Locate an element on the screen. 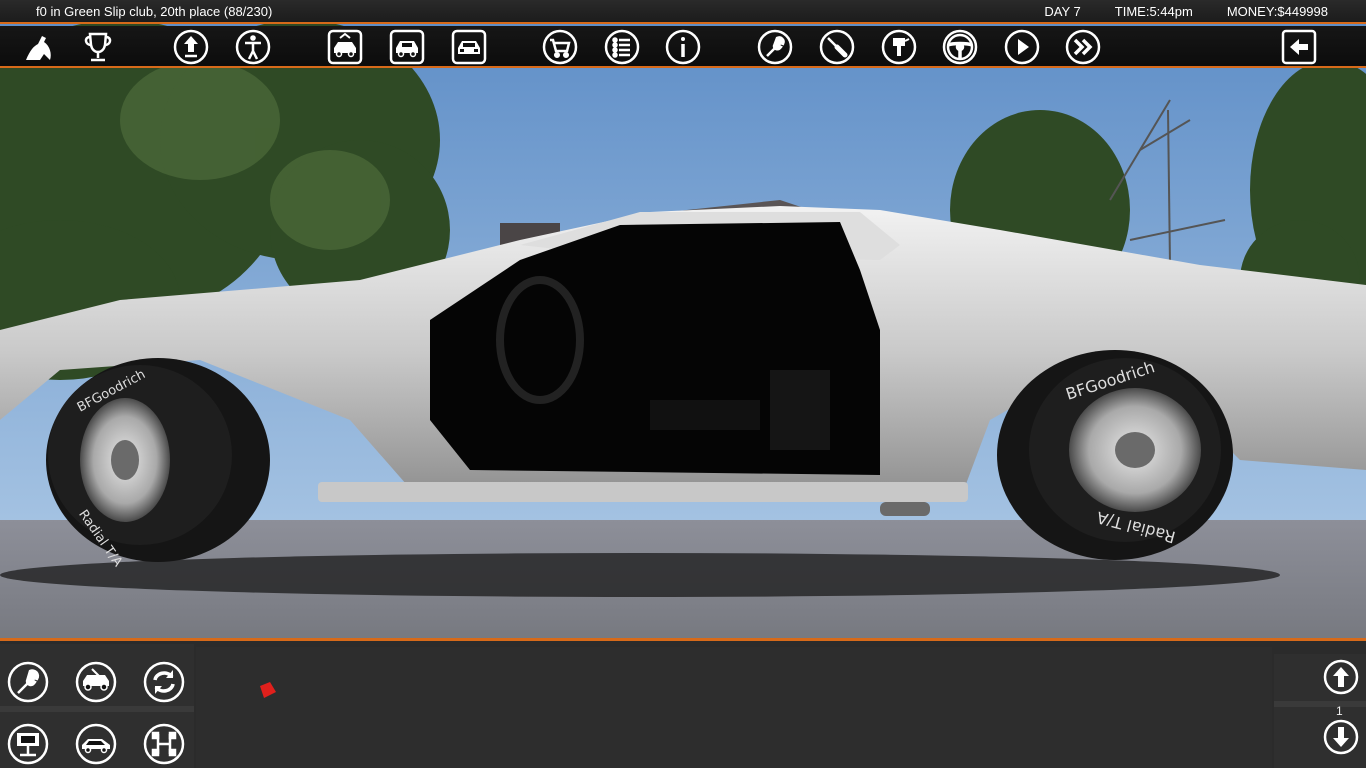 Image resolution: width=1366 pixels, height=768 pixels. main-toolbar is located at coordinates (683, 47).